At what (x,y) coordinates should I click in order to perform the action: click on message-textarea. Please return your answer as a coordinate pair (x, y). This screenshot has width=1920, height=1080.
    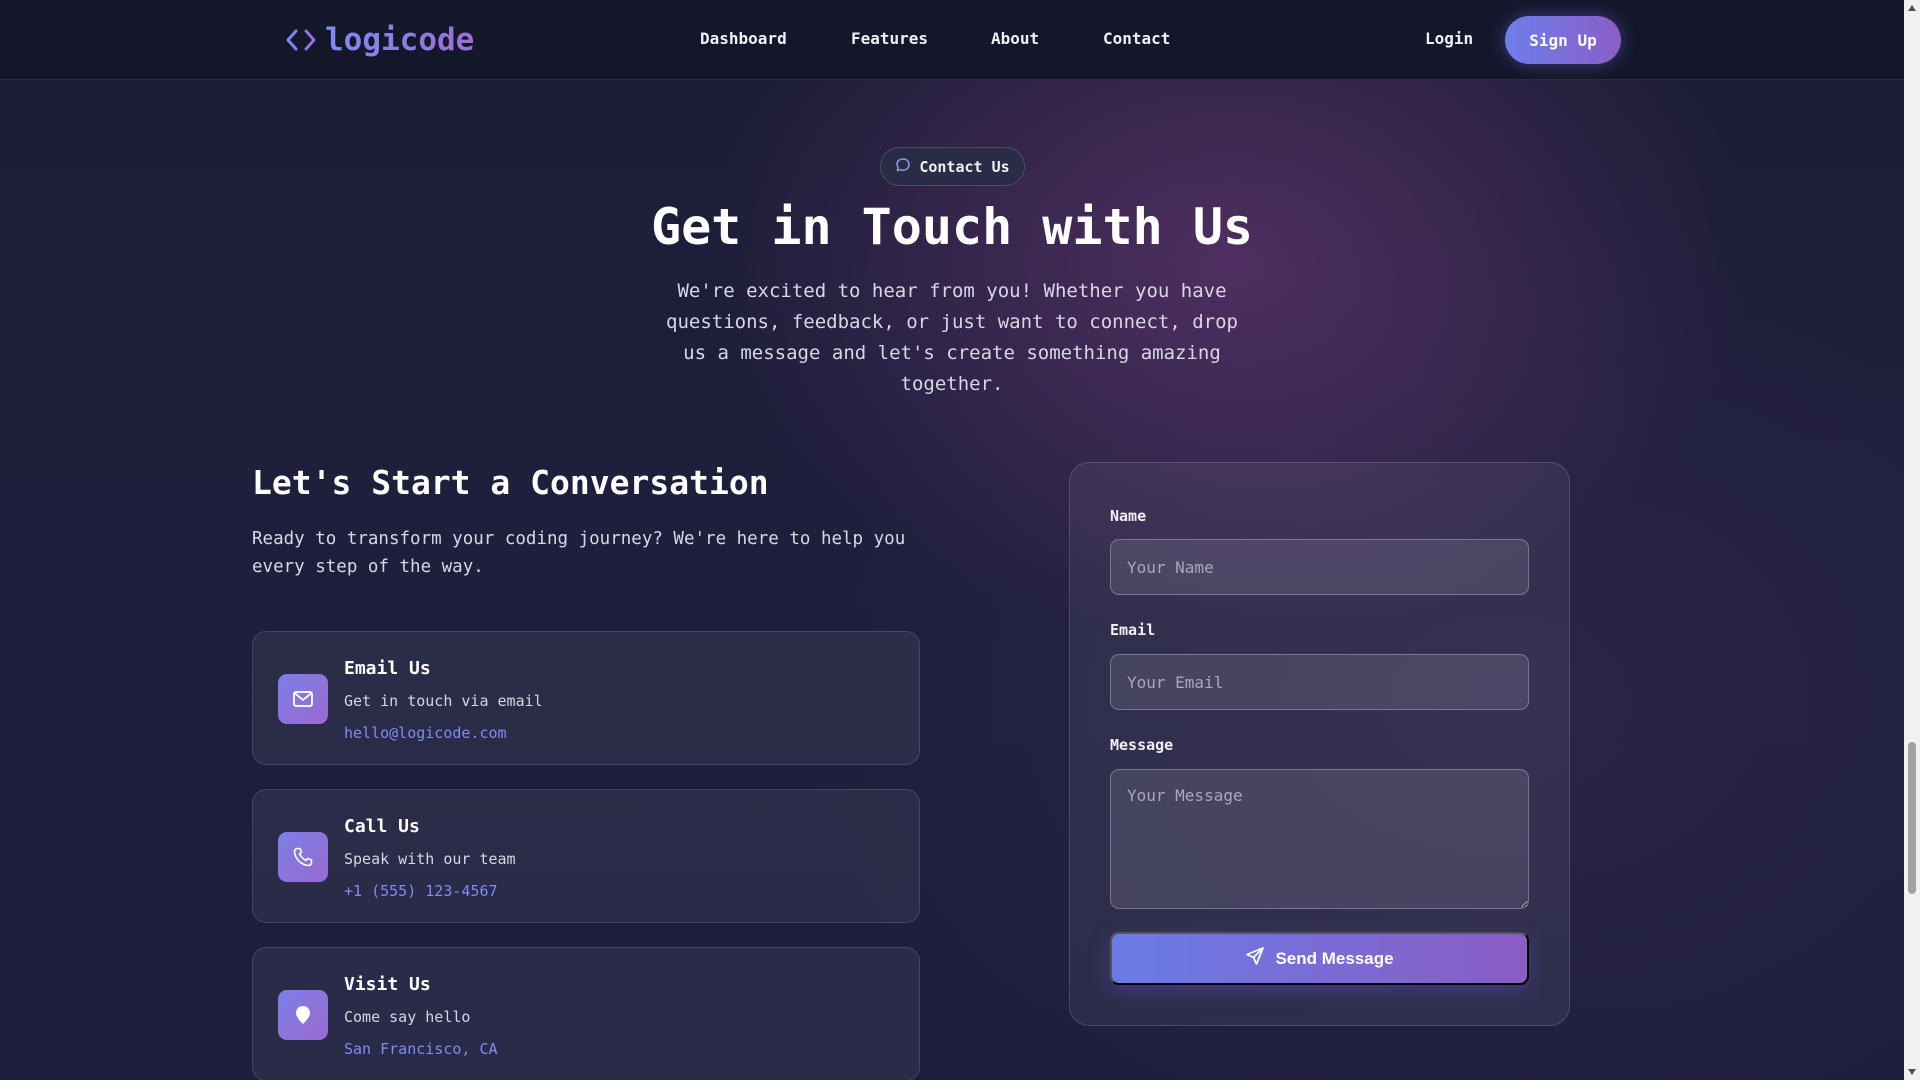
    Looking at the image, I should click on (1319, 839).